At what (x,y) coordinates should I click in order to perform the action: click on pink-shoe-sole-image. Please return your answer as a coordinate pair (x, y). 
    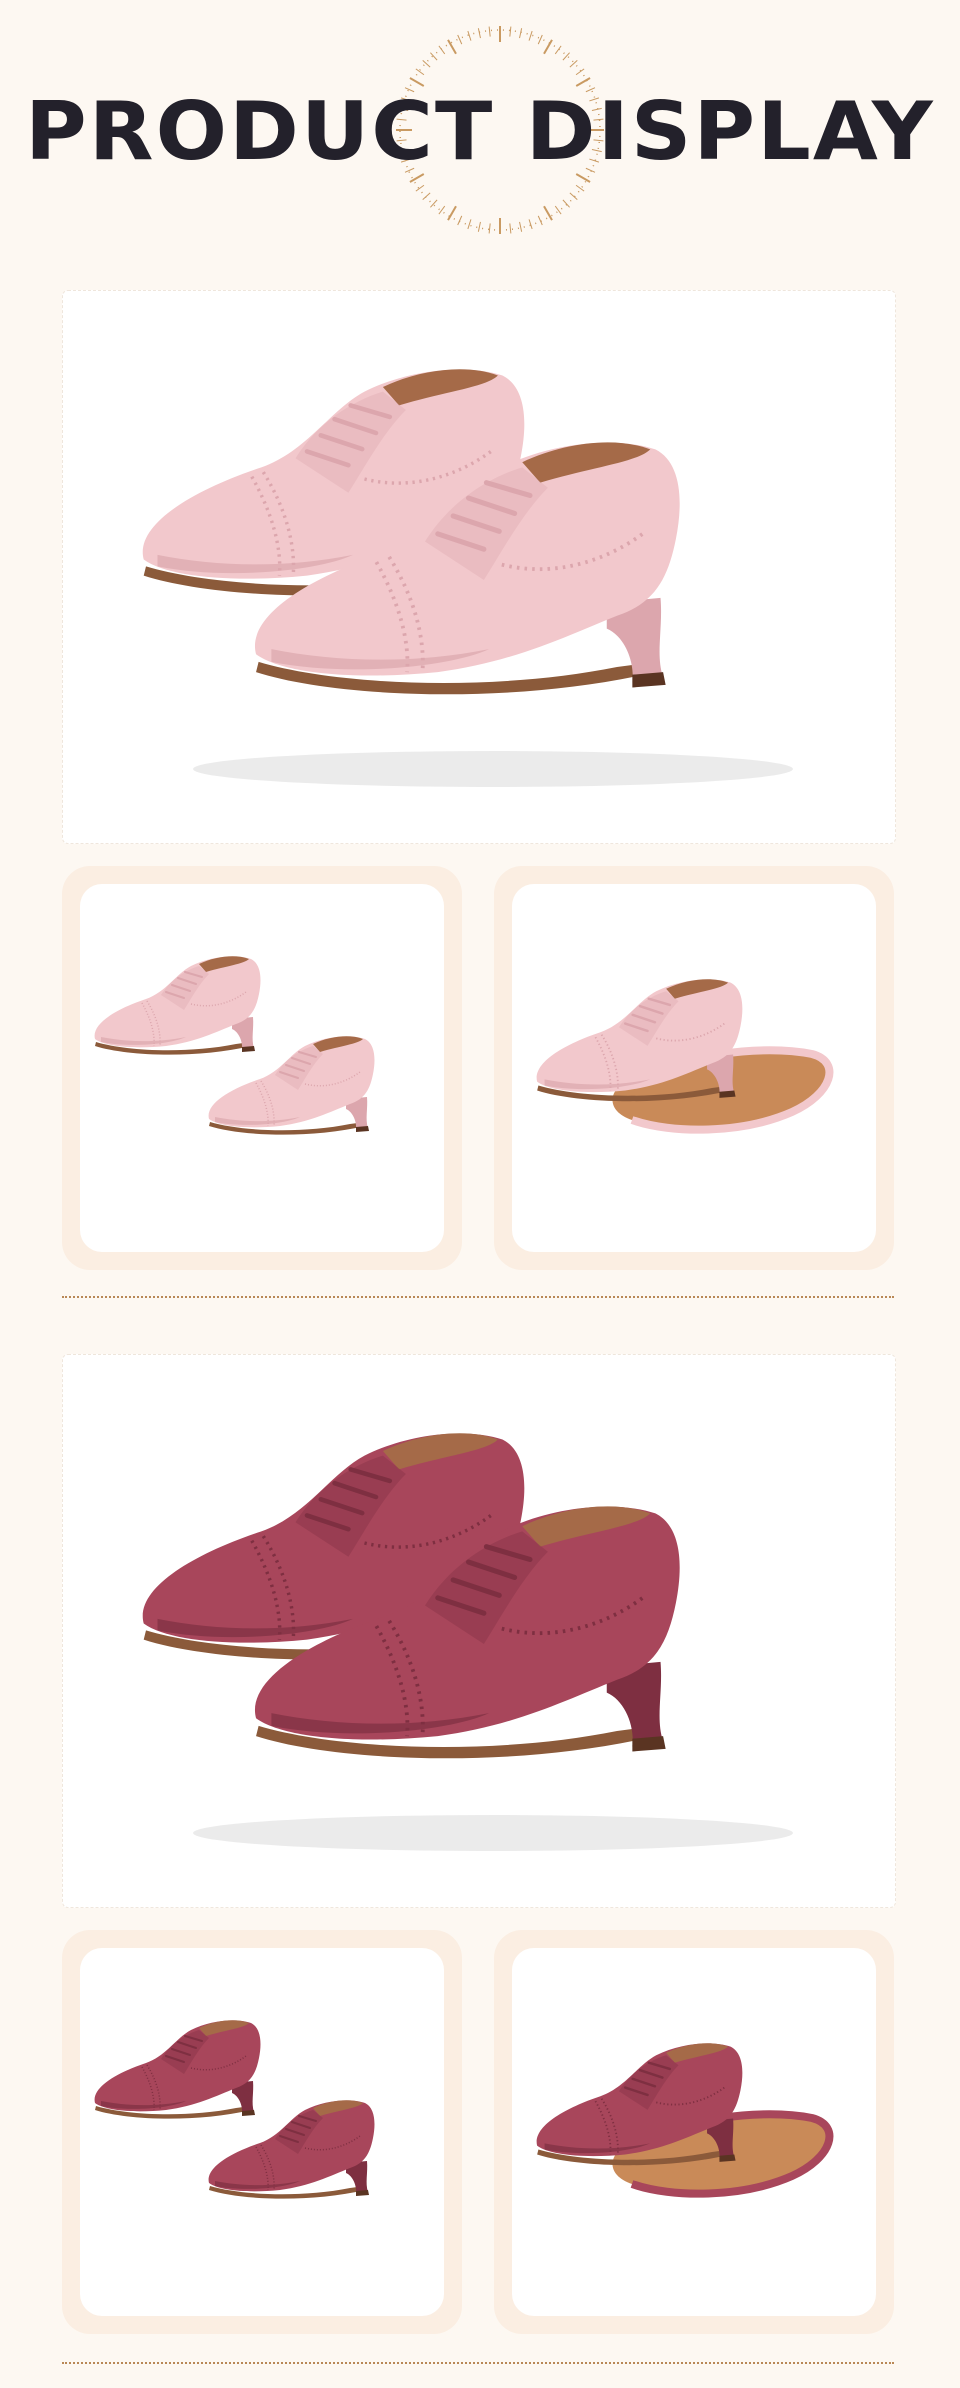
    Looking at the image, I should click on (694, 1068).